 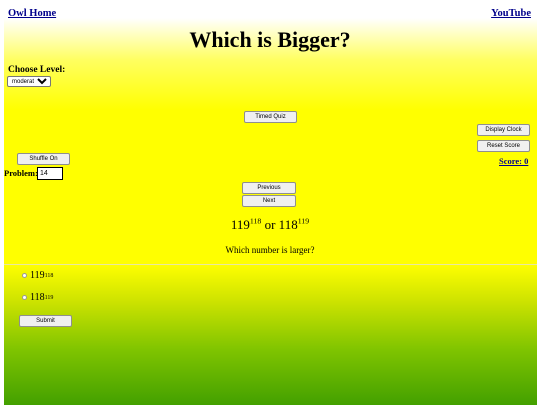 I want to click on display-clock-button: Display Clock, so click(x=503, y=130).